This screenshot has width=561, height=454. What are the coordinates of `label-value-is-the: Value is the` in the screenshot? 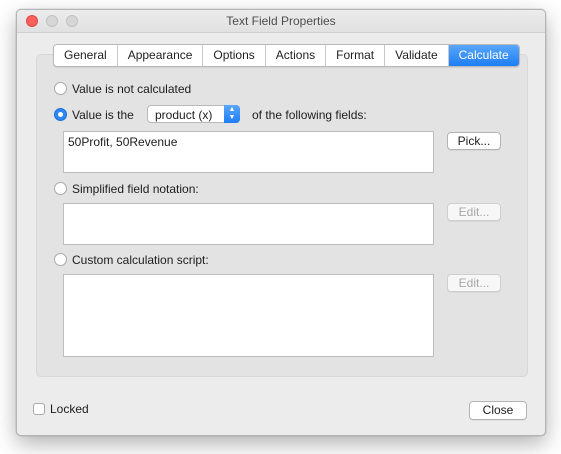 It's located at (103, 115).